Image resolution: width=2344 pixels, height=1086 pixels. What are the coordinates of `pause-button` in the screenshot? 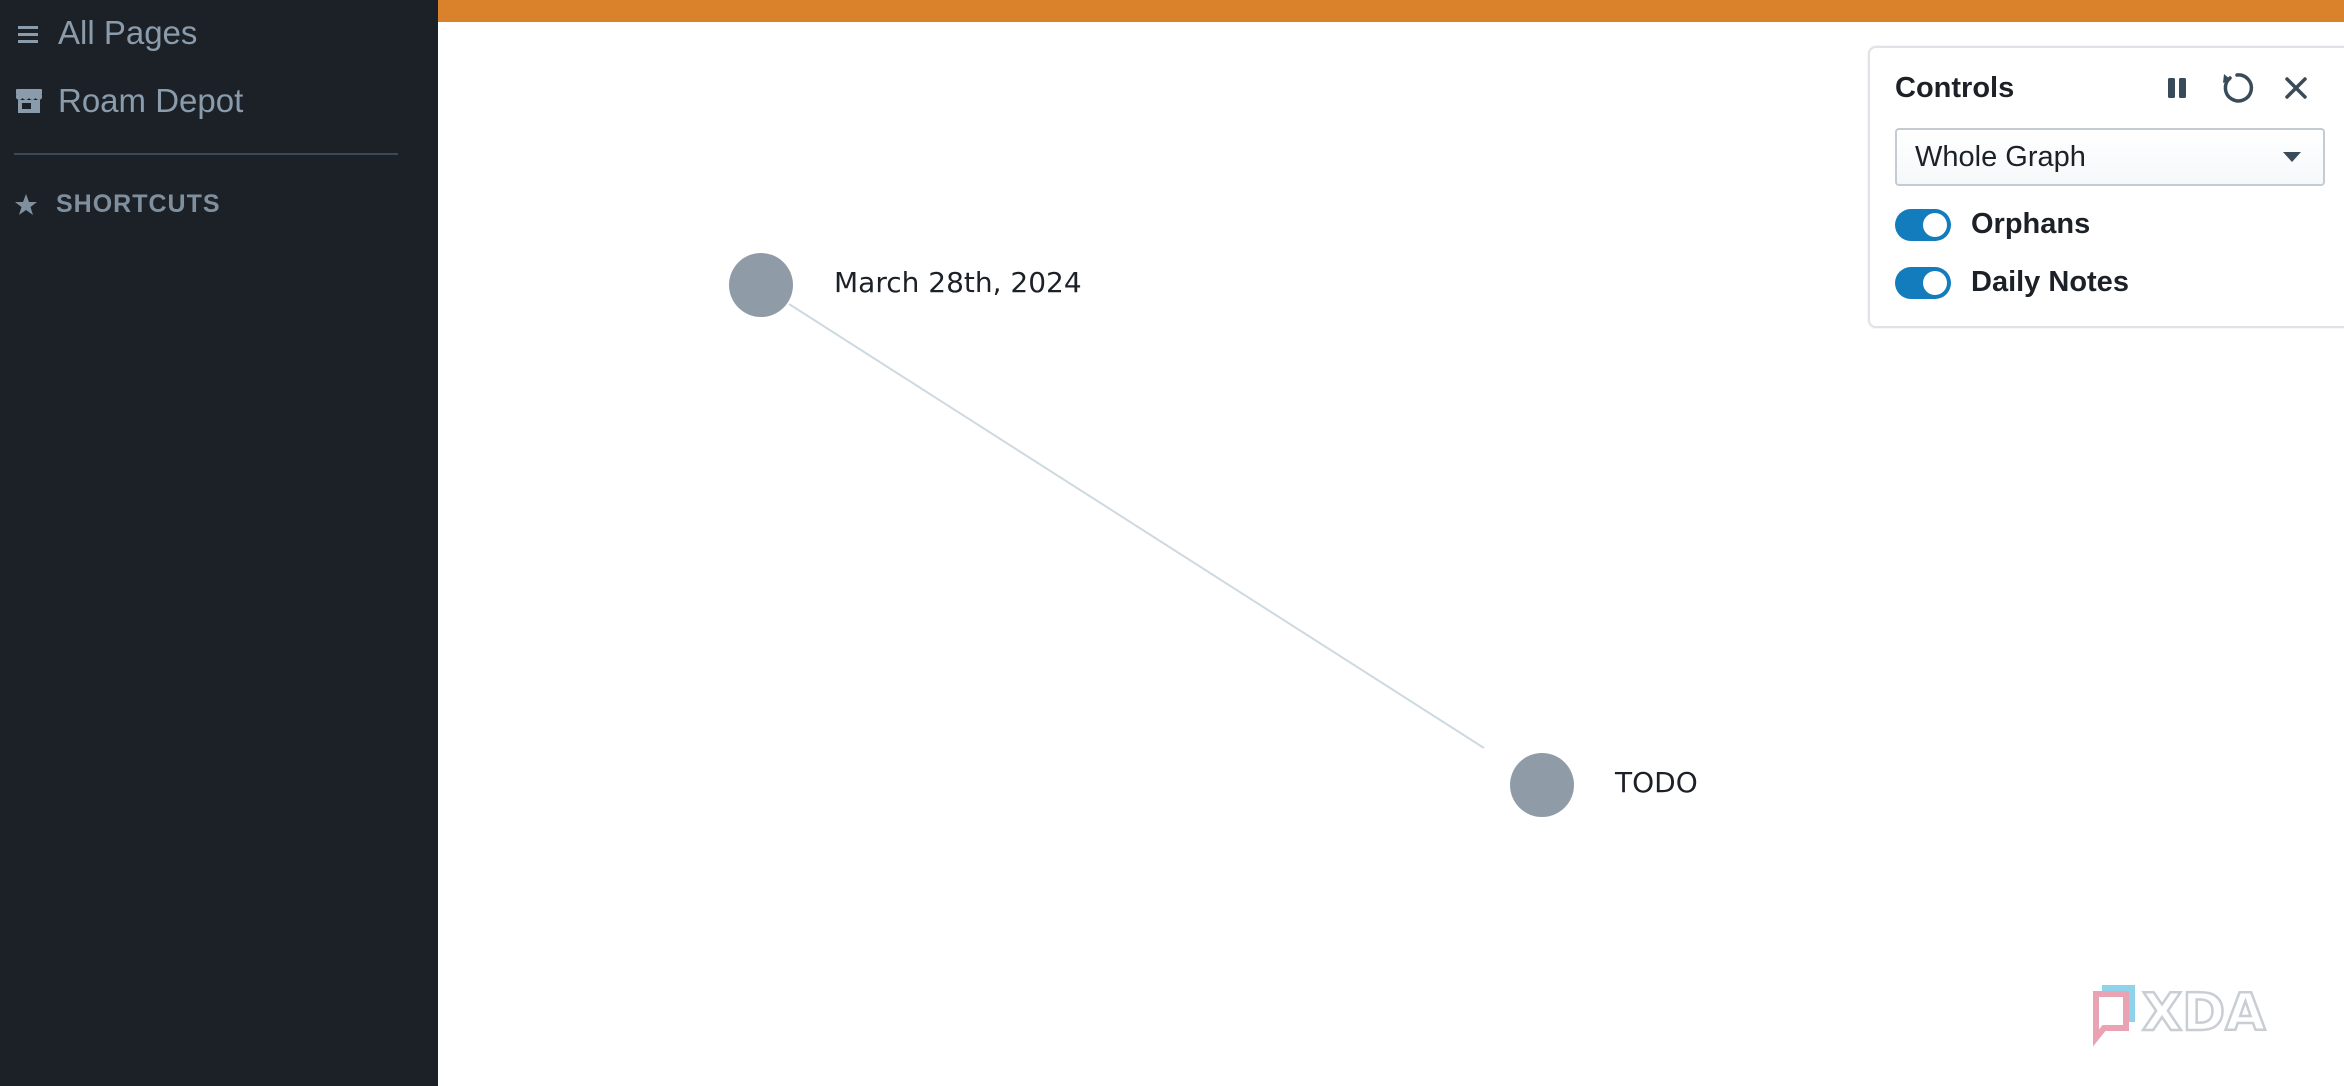 It's located at (2177, 90).